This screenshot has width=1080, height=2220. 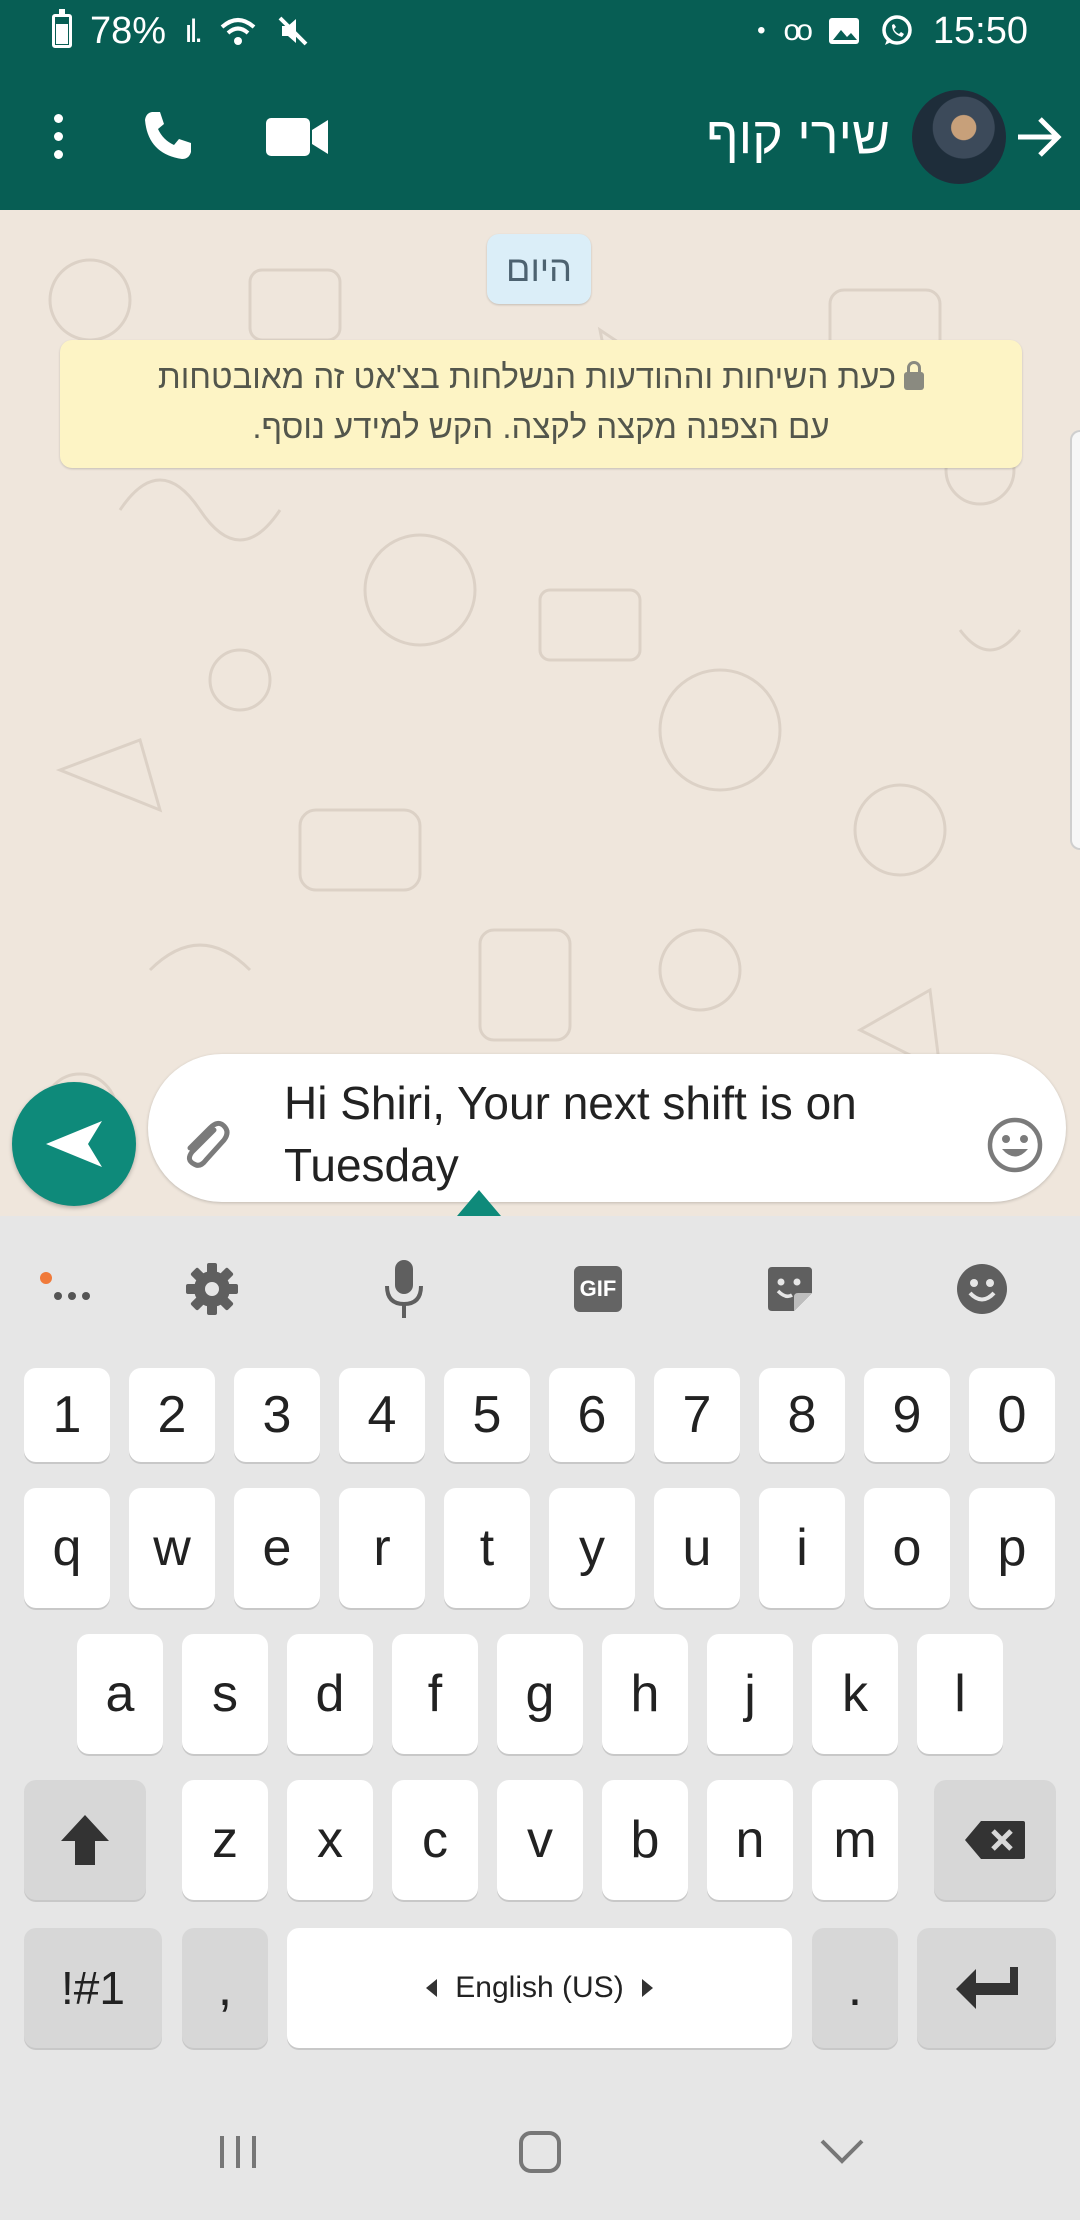 I want to click on emoji-keyboard-button, so click(x=982, y=1289).